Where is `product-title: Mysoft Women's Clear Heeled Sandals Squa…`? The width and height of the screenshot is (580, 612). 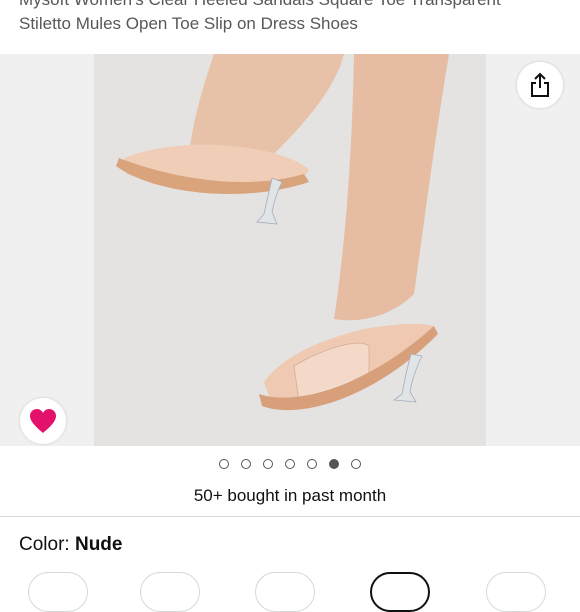 product-title: Mysoft Women's Clear Heeled Sandals Squa… is located at coordinates (289, 18).